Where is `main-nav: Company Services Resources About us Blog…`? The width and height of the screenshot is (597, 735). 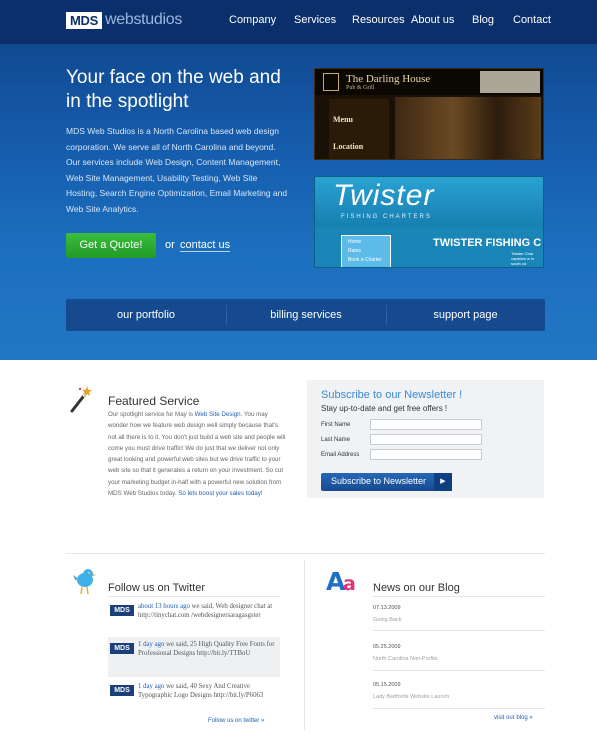
main-nav: Company Services Resources About us Blog… is located at coordinates (298, 22).